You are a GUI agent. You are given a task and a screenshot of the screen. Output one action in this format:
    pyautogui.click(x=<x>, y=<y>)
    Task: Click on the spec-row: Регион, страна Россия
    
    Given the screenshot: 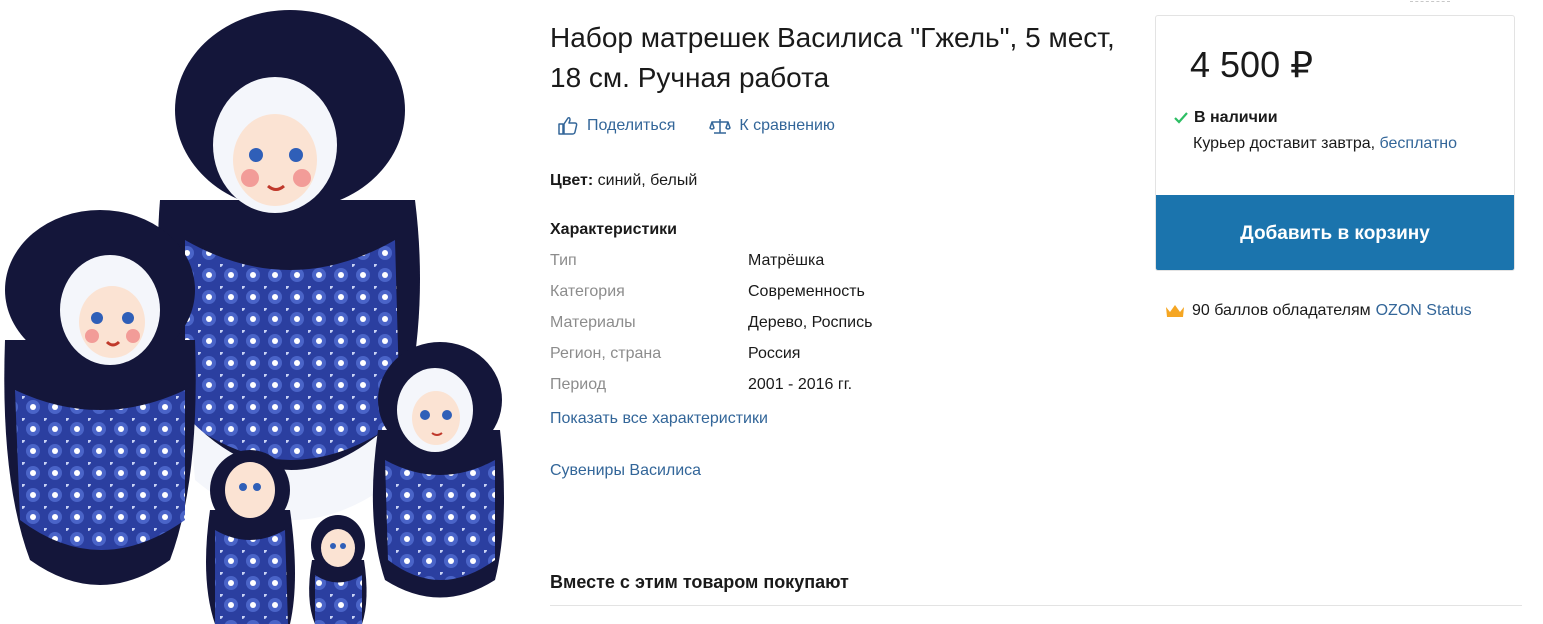 What is the action you would take?
    pyautogui.click(x=675, y=356)
    